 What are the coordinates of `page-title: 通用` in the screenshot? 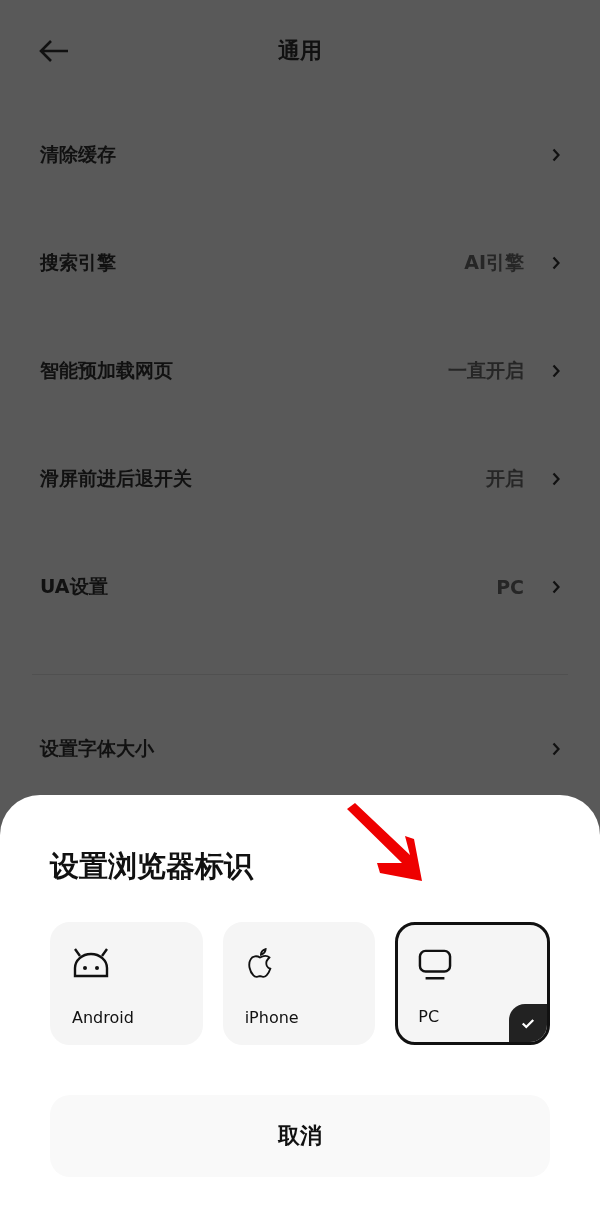 It's located at (300, 50).